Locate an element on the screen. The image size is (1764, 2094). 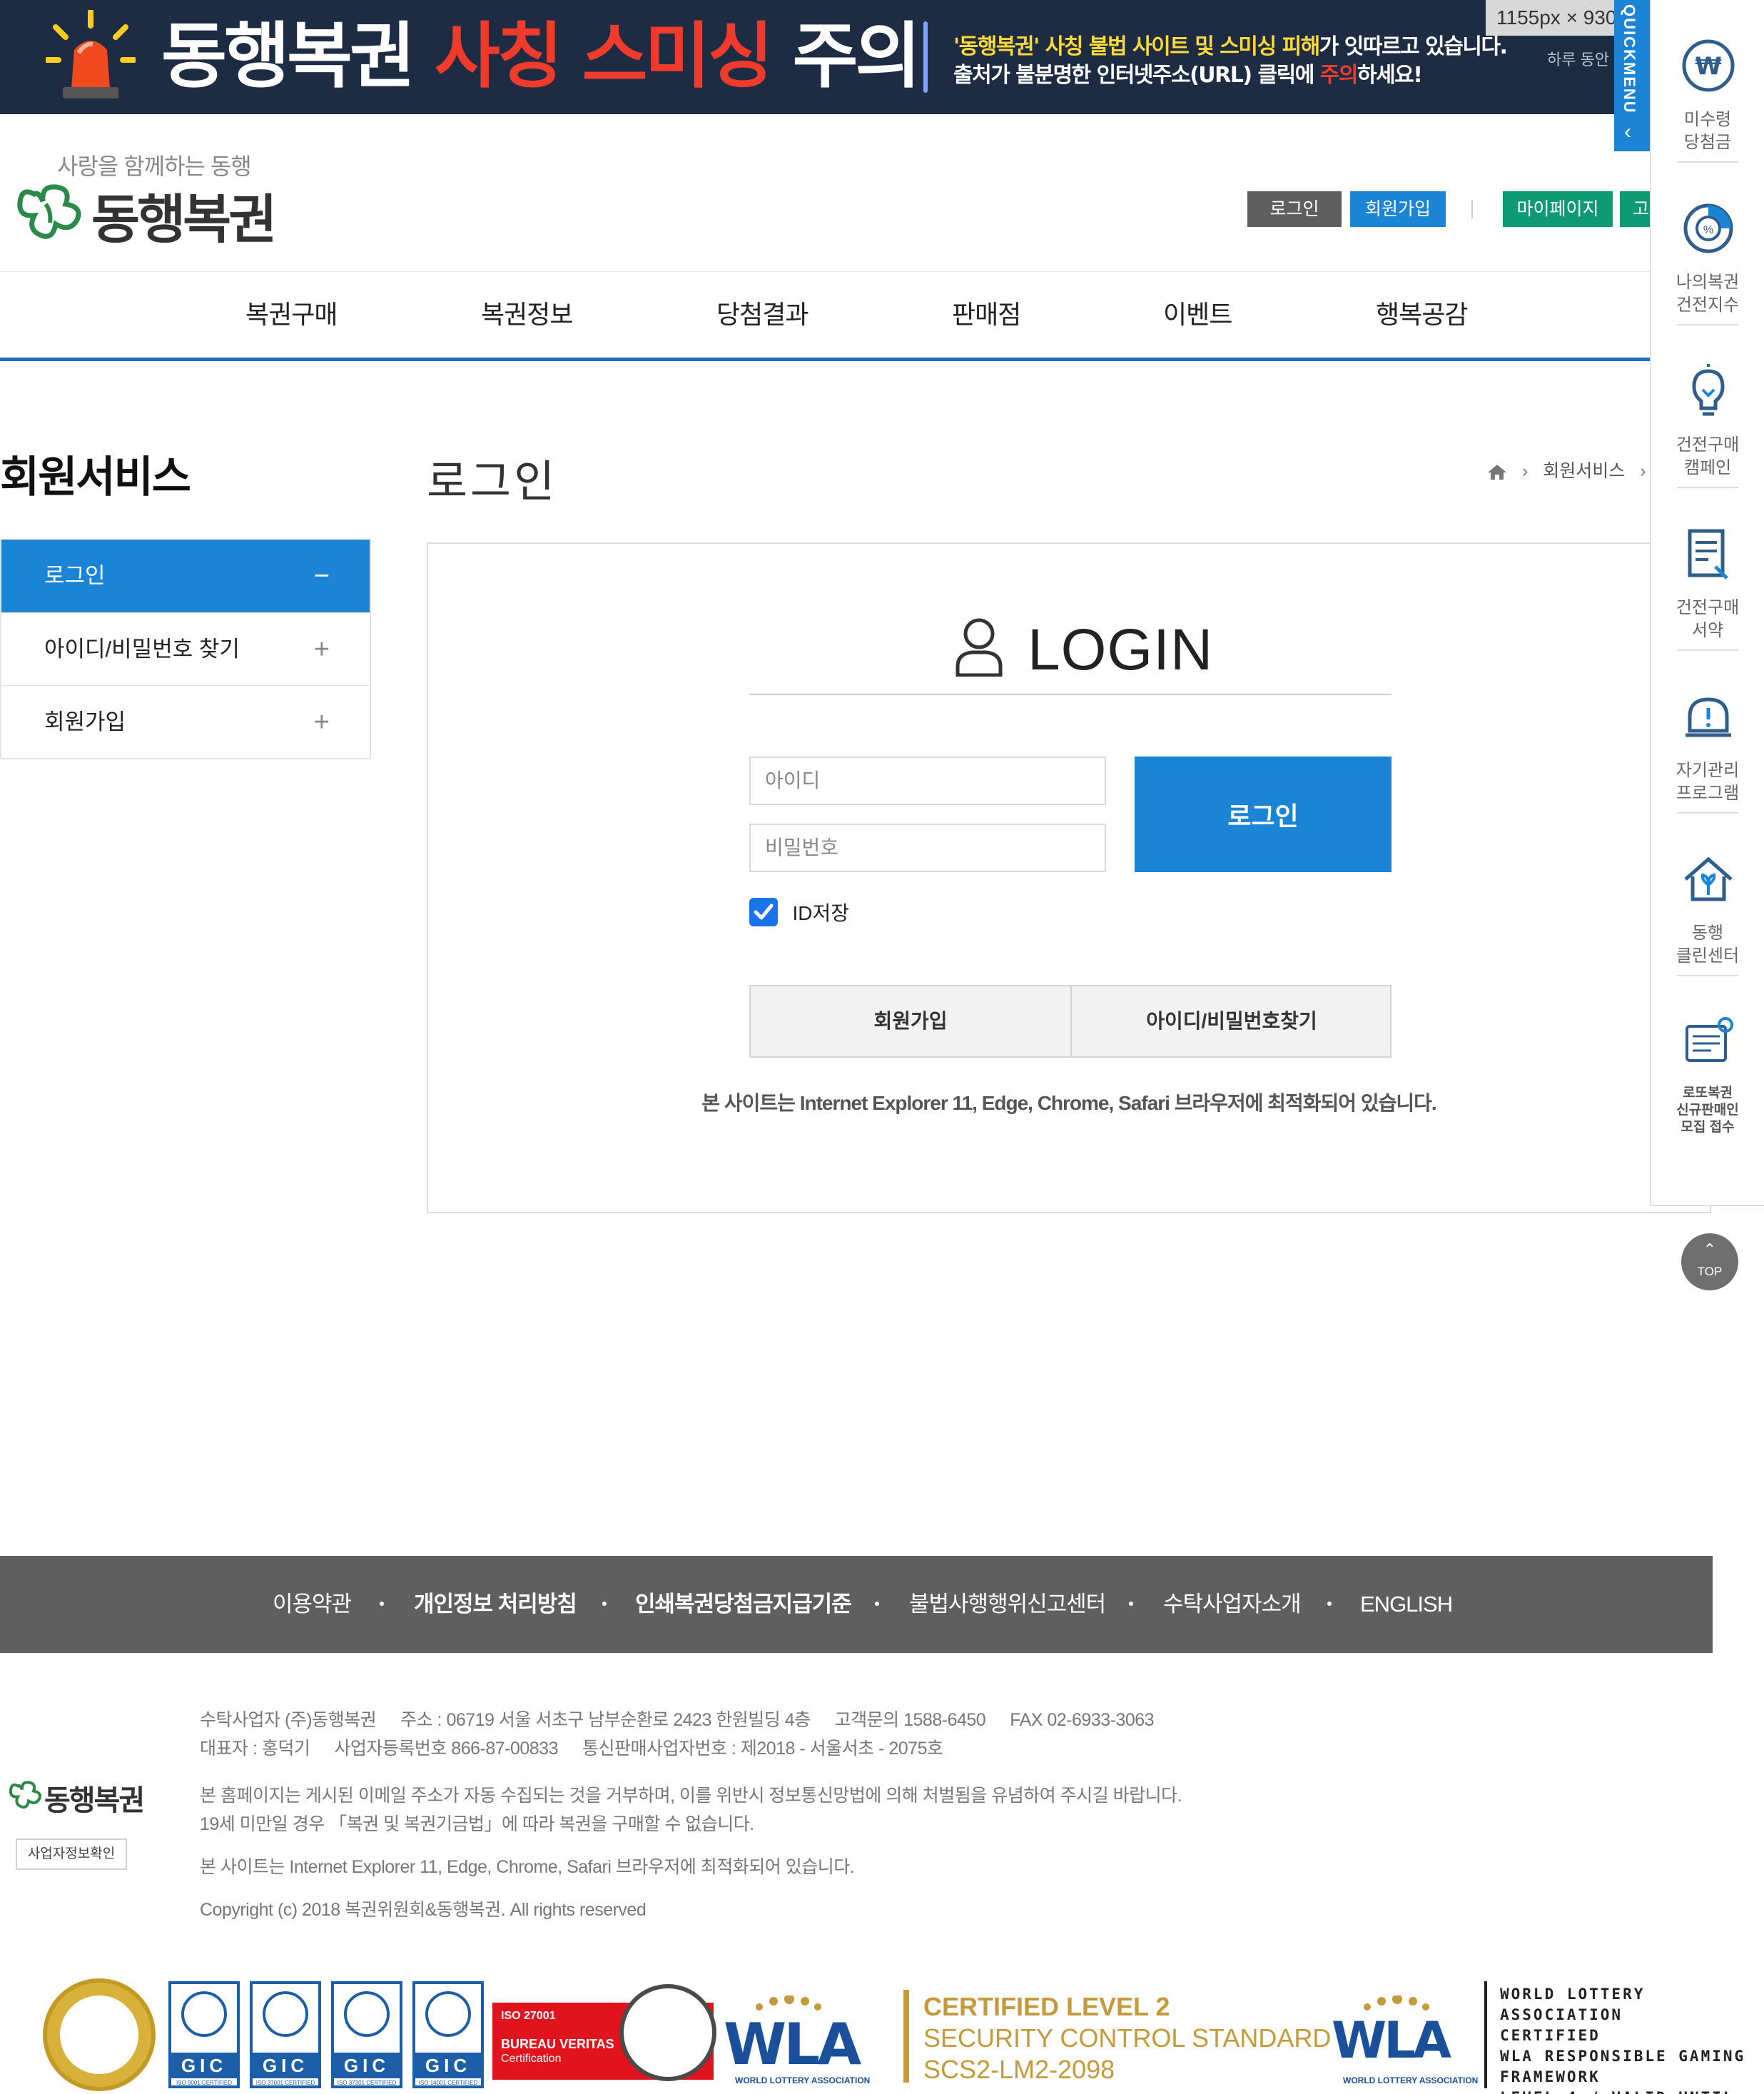
quickmenu-health-index: % 나의복권 건전지수 is located at coordinates (1707, 244).